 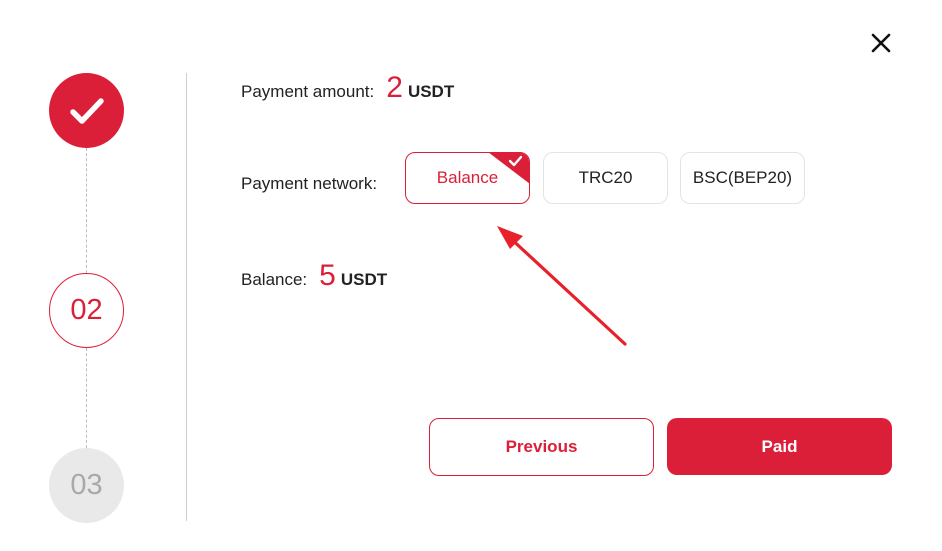 What do you see at coordinates (309, 183) in the screenshot?
I see `payment-network-label: Payment network:` at bounding box center [309, 183].